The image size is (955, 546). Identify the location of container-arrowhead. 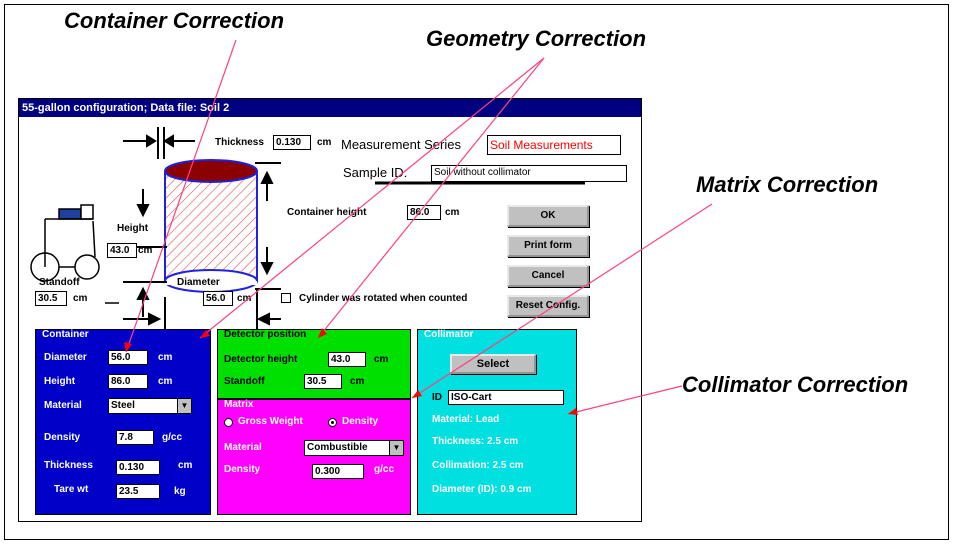
(128, 347).